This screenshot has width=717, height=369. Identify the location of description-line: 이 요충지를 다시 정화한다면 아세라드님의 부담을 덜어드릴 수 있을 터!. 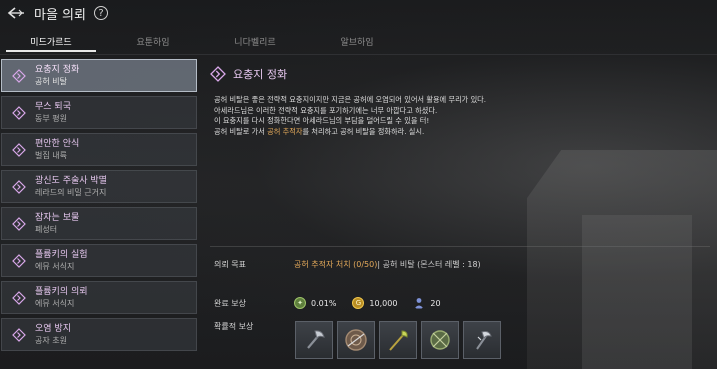
(322, 120).